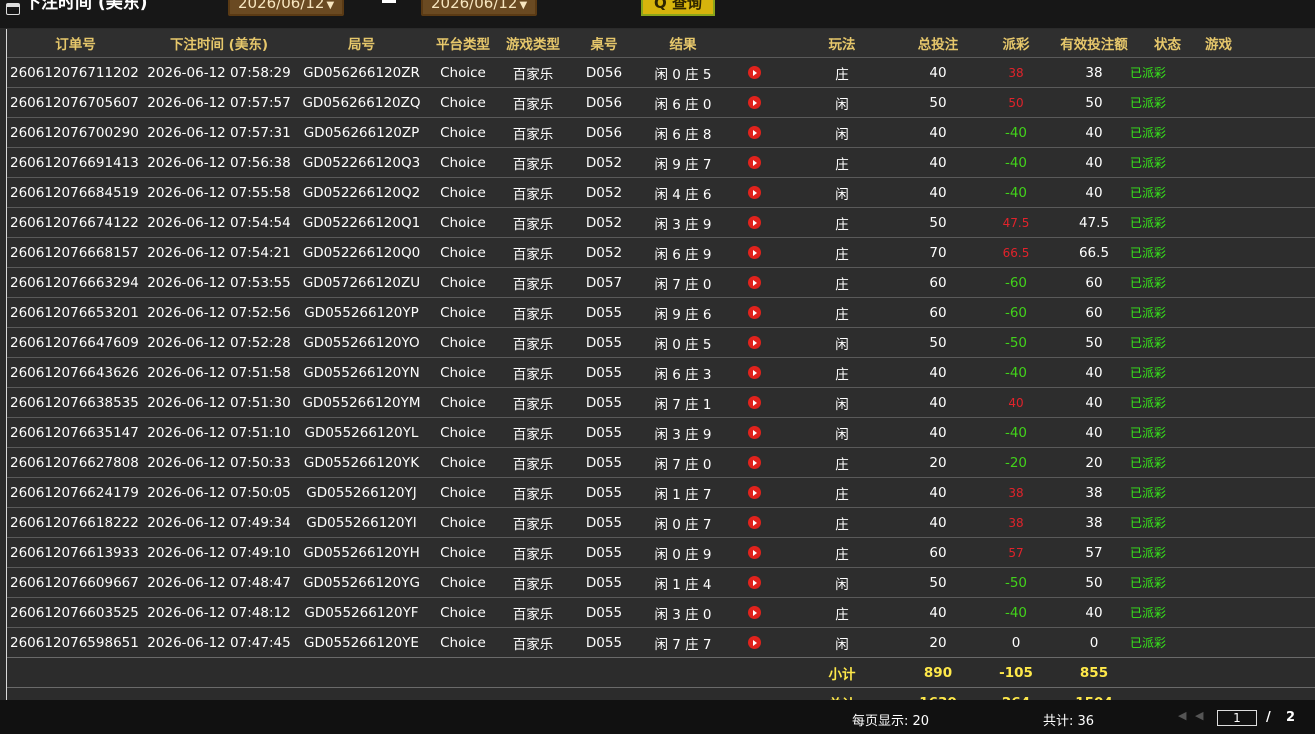  What do you see at coordinates (361, 492) in the screenshot?
I see `round-id-cell: GD055266120YJ` at bounding box center [361, 492].